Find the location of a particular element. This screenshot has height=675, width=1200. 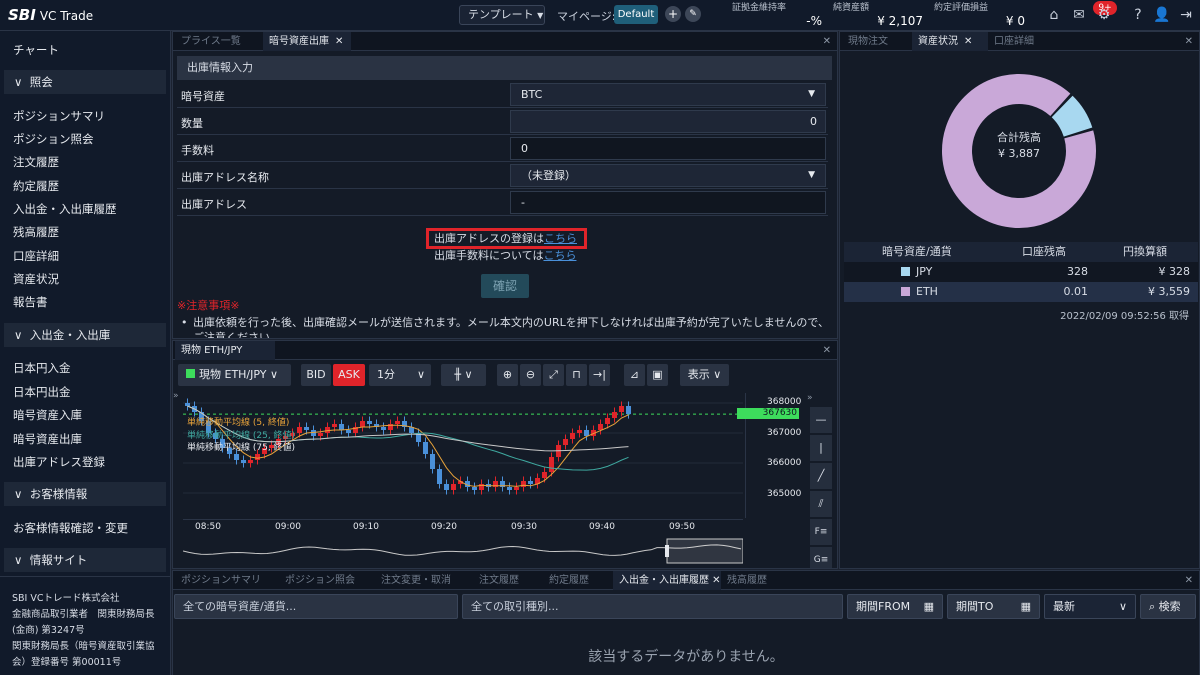

tab-chart-ethjpy: 現物 ETH/JPY 1m✕ is located at coordinates (225, 358).